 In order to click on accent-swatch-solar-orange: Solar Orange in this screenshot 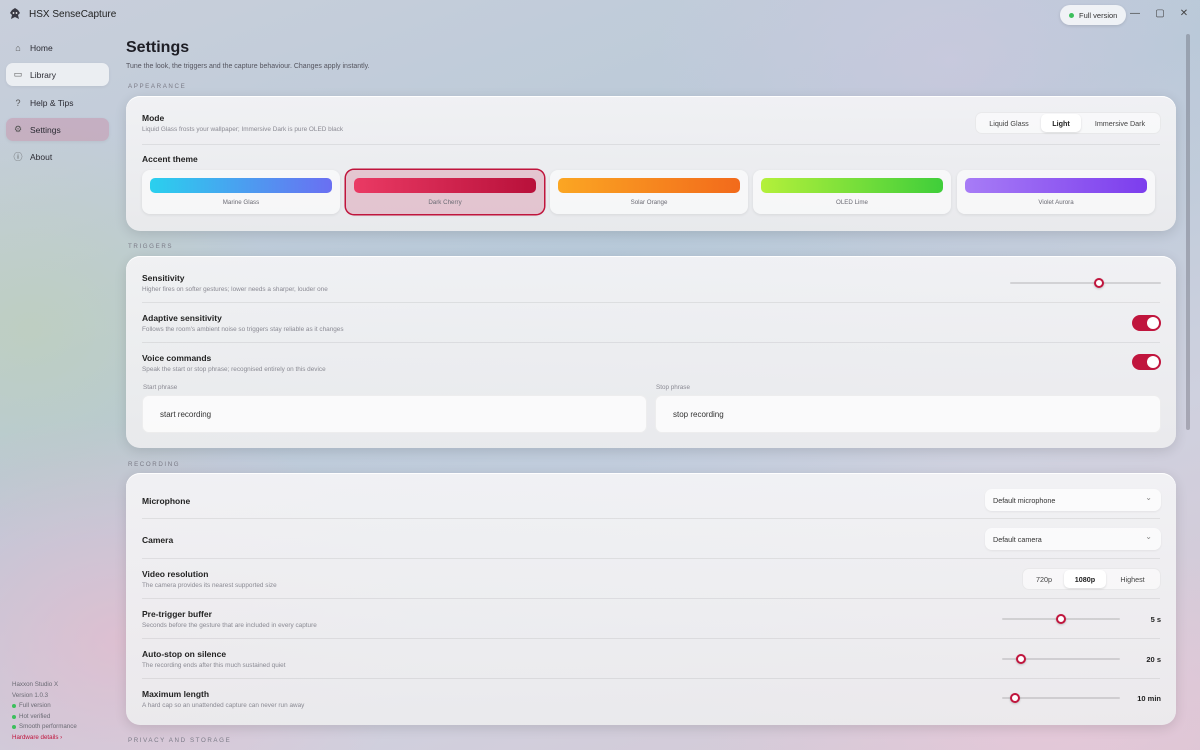, I will do `click(649, 192)`.